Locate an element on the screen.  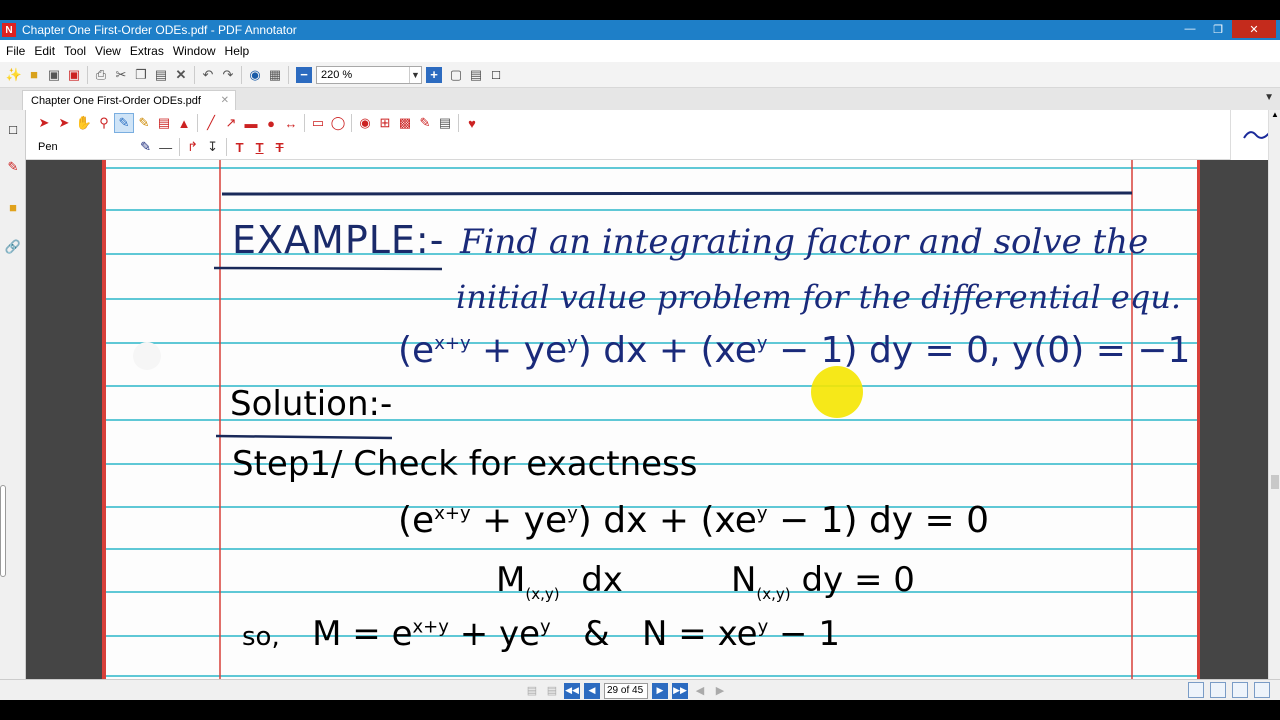
arrow-line-icon: ↗ is located at coordinates (231, 123).